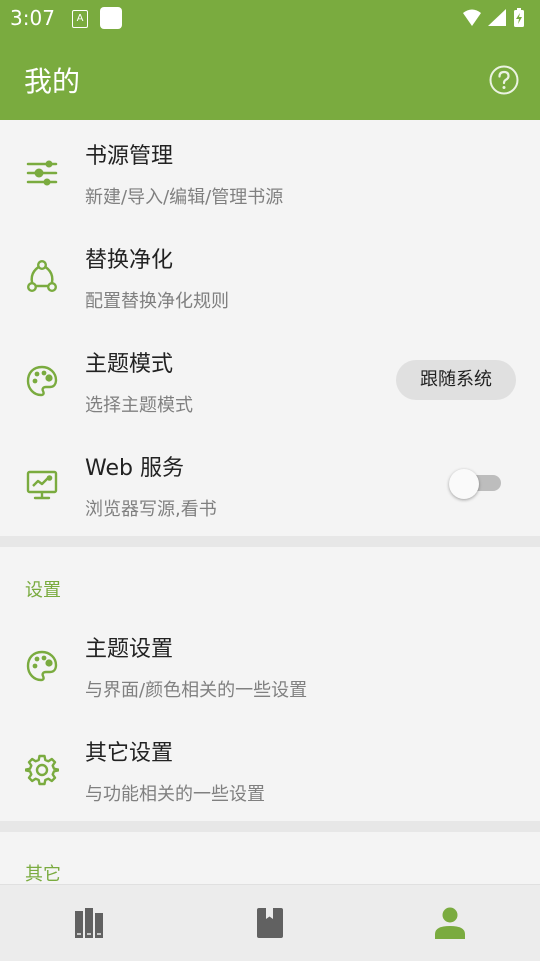 The height and width of the screenshot is (961, 540). What do you see at coordinates (129, 649) in the screenshot?
I see `menu-item-title: 主题设置` at bounding box center [129, 649].